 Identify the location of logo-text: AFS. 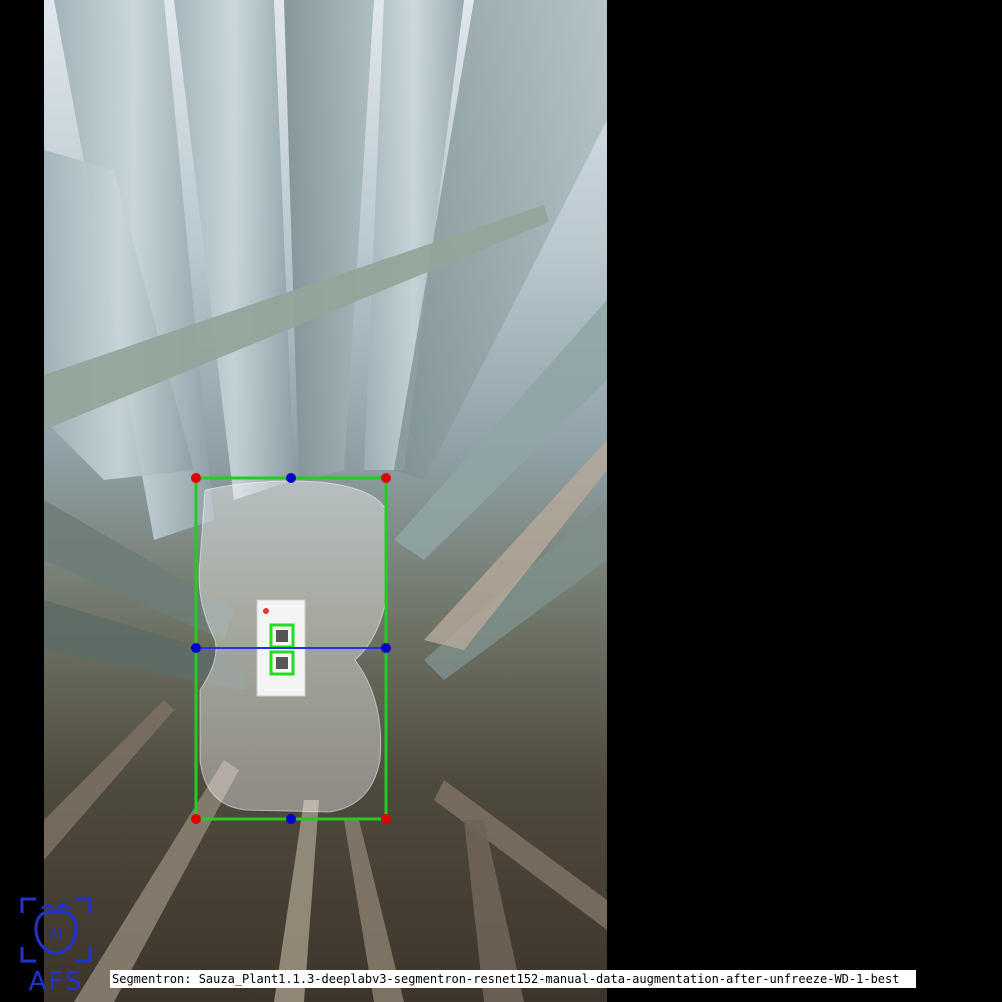
(56, 982).